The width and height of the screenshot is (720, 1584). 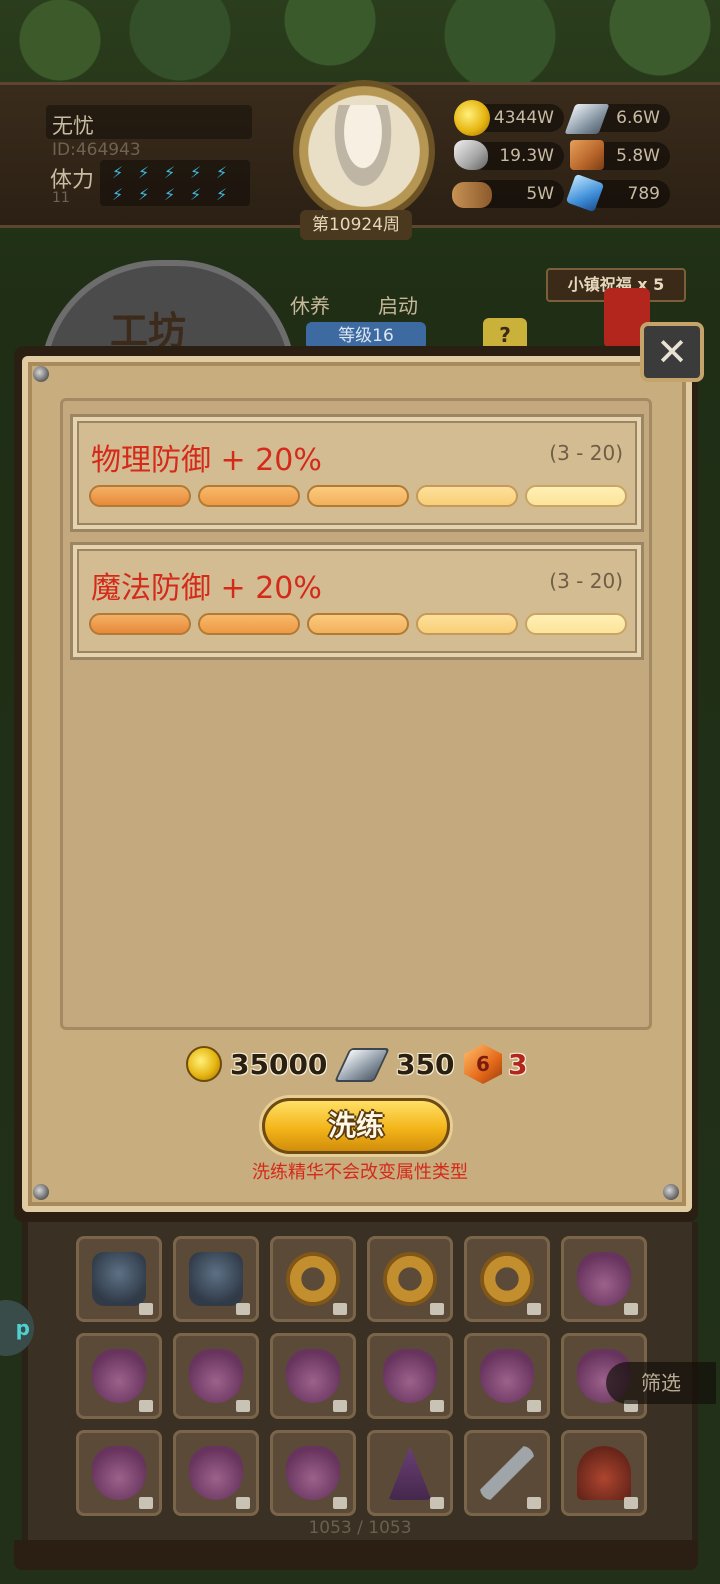 I want to click on hat-icon, so click(x=410, y=1473).